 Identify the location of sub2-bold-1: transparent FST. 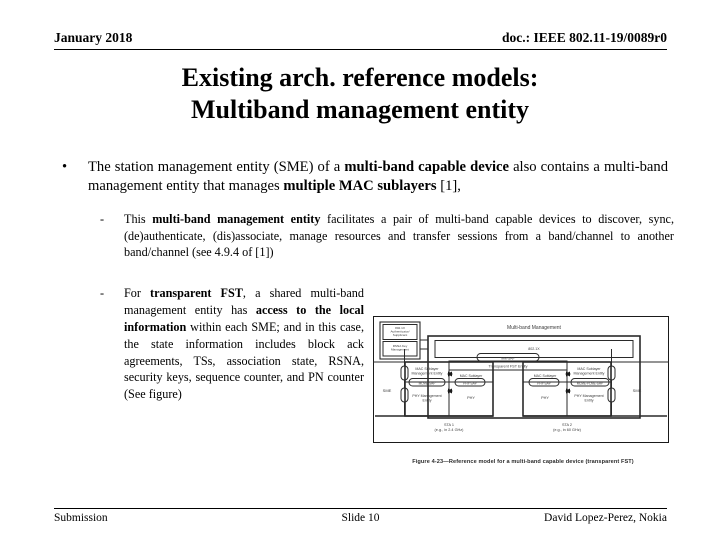
(196, 293).